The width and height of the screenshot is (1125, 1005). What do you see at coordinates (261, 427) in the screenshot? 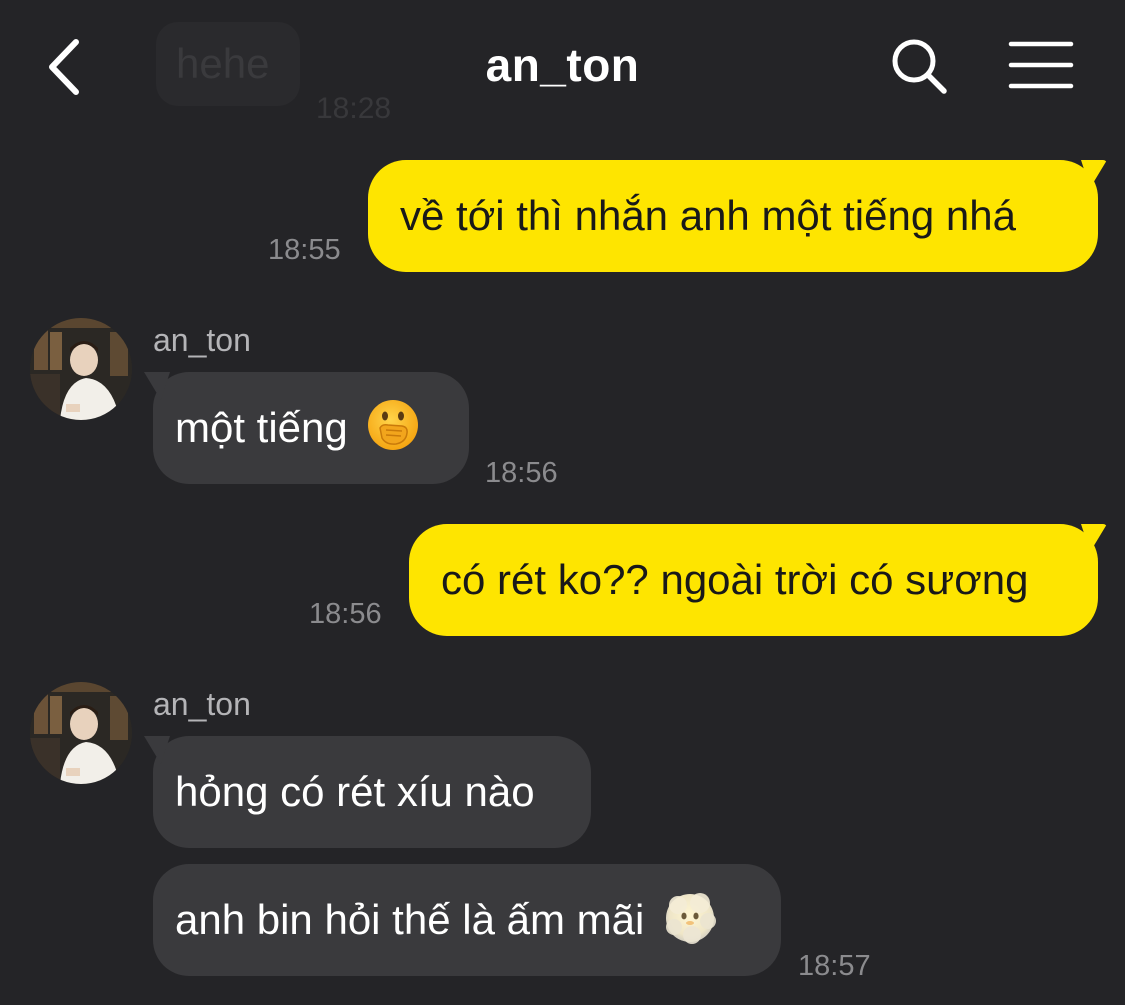
I see `message-text: một tiếng` at bounding box center [261, 427].